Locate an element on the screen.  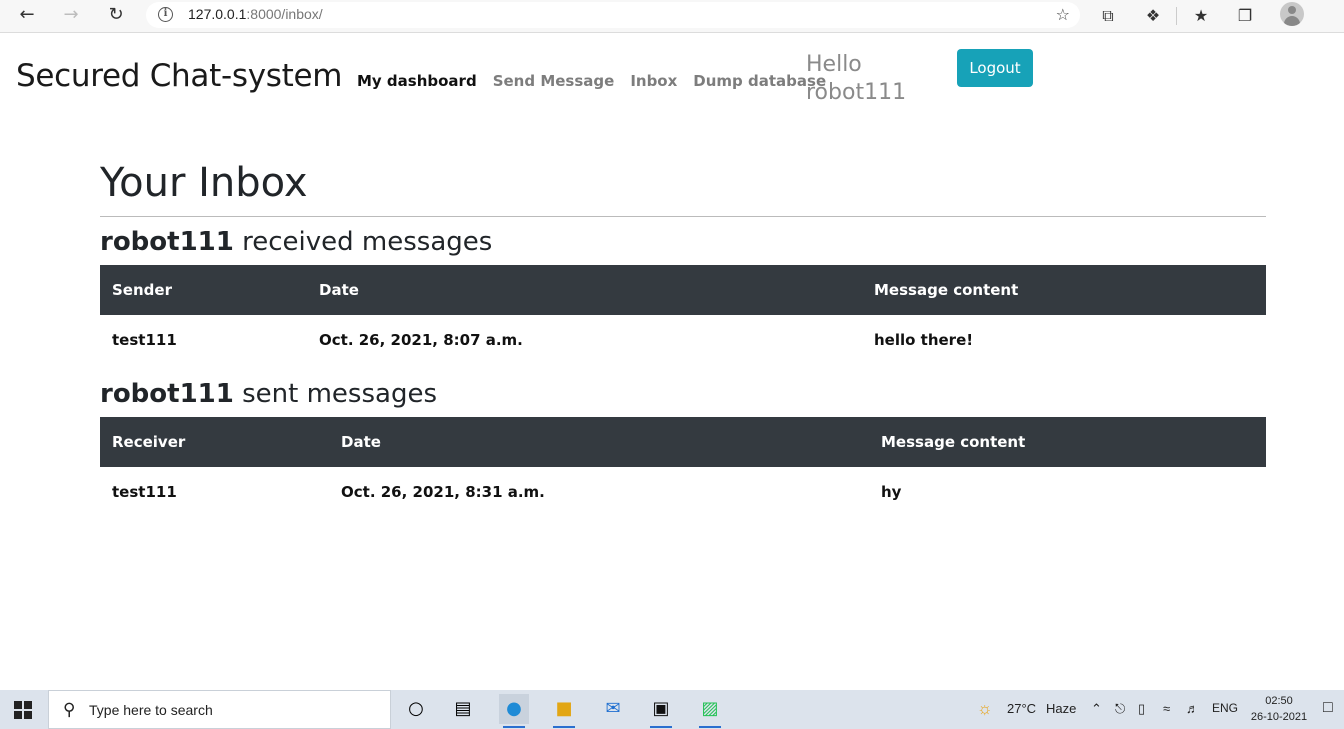
url-path: :8000/inbox/ is located at coordinates (284, 14).